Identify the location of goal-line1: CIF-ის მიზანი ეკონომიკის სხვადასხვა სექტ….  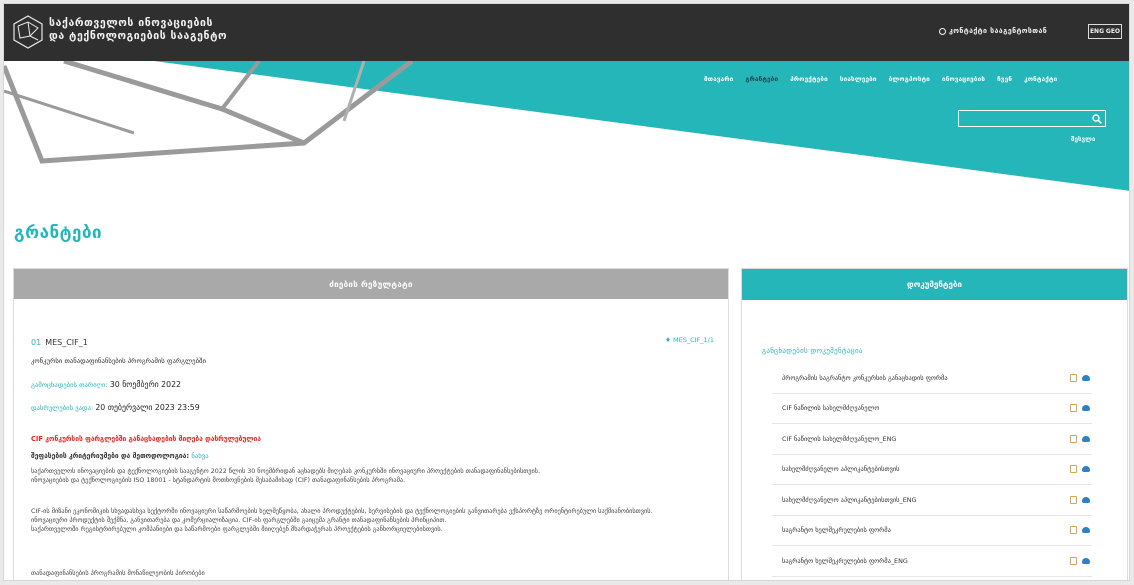
(342, 511).